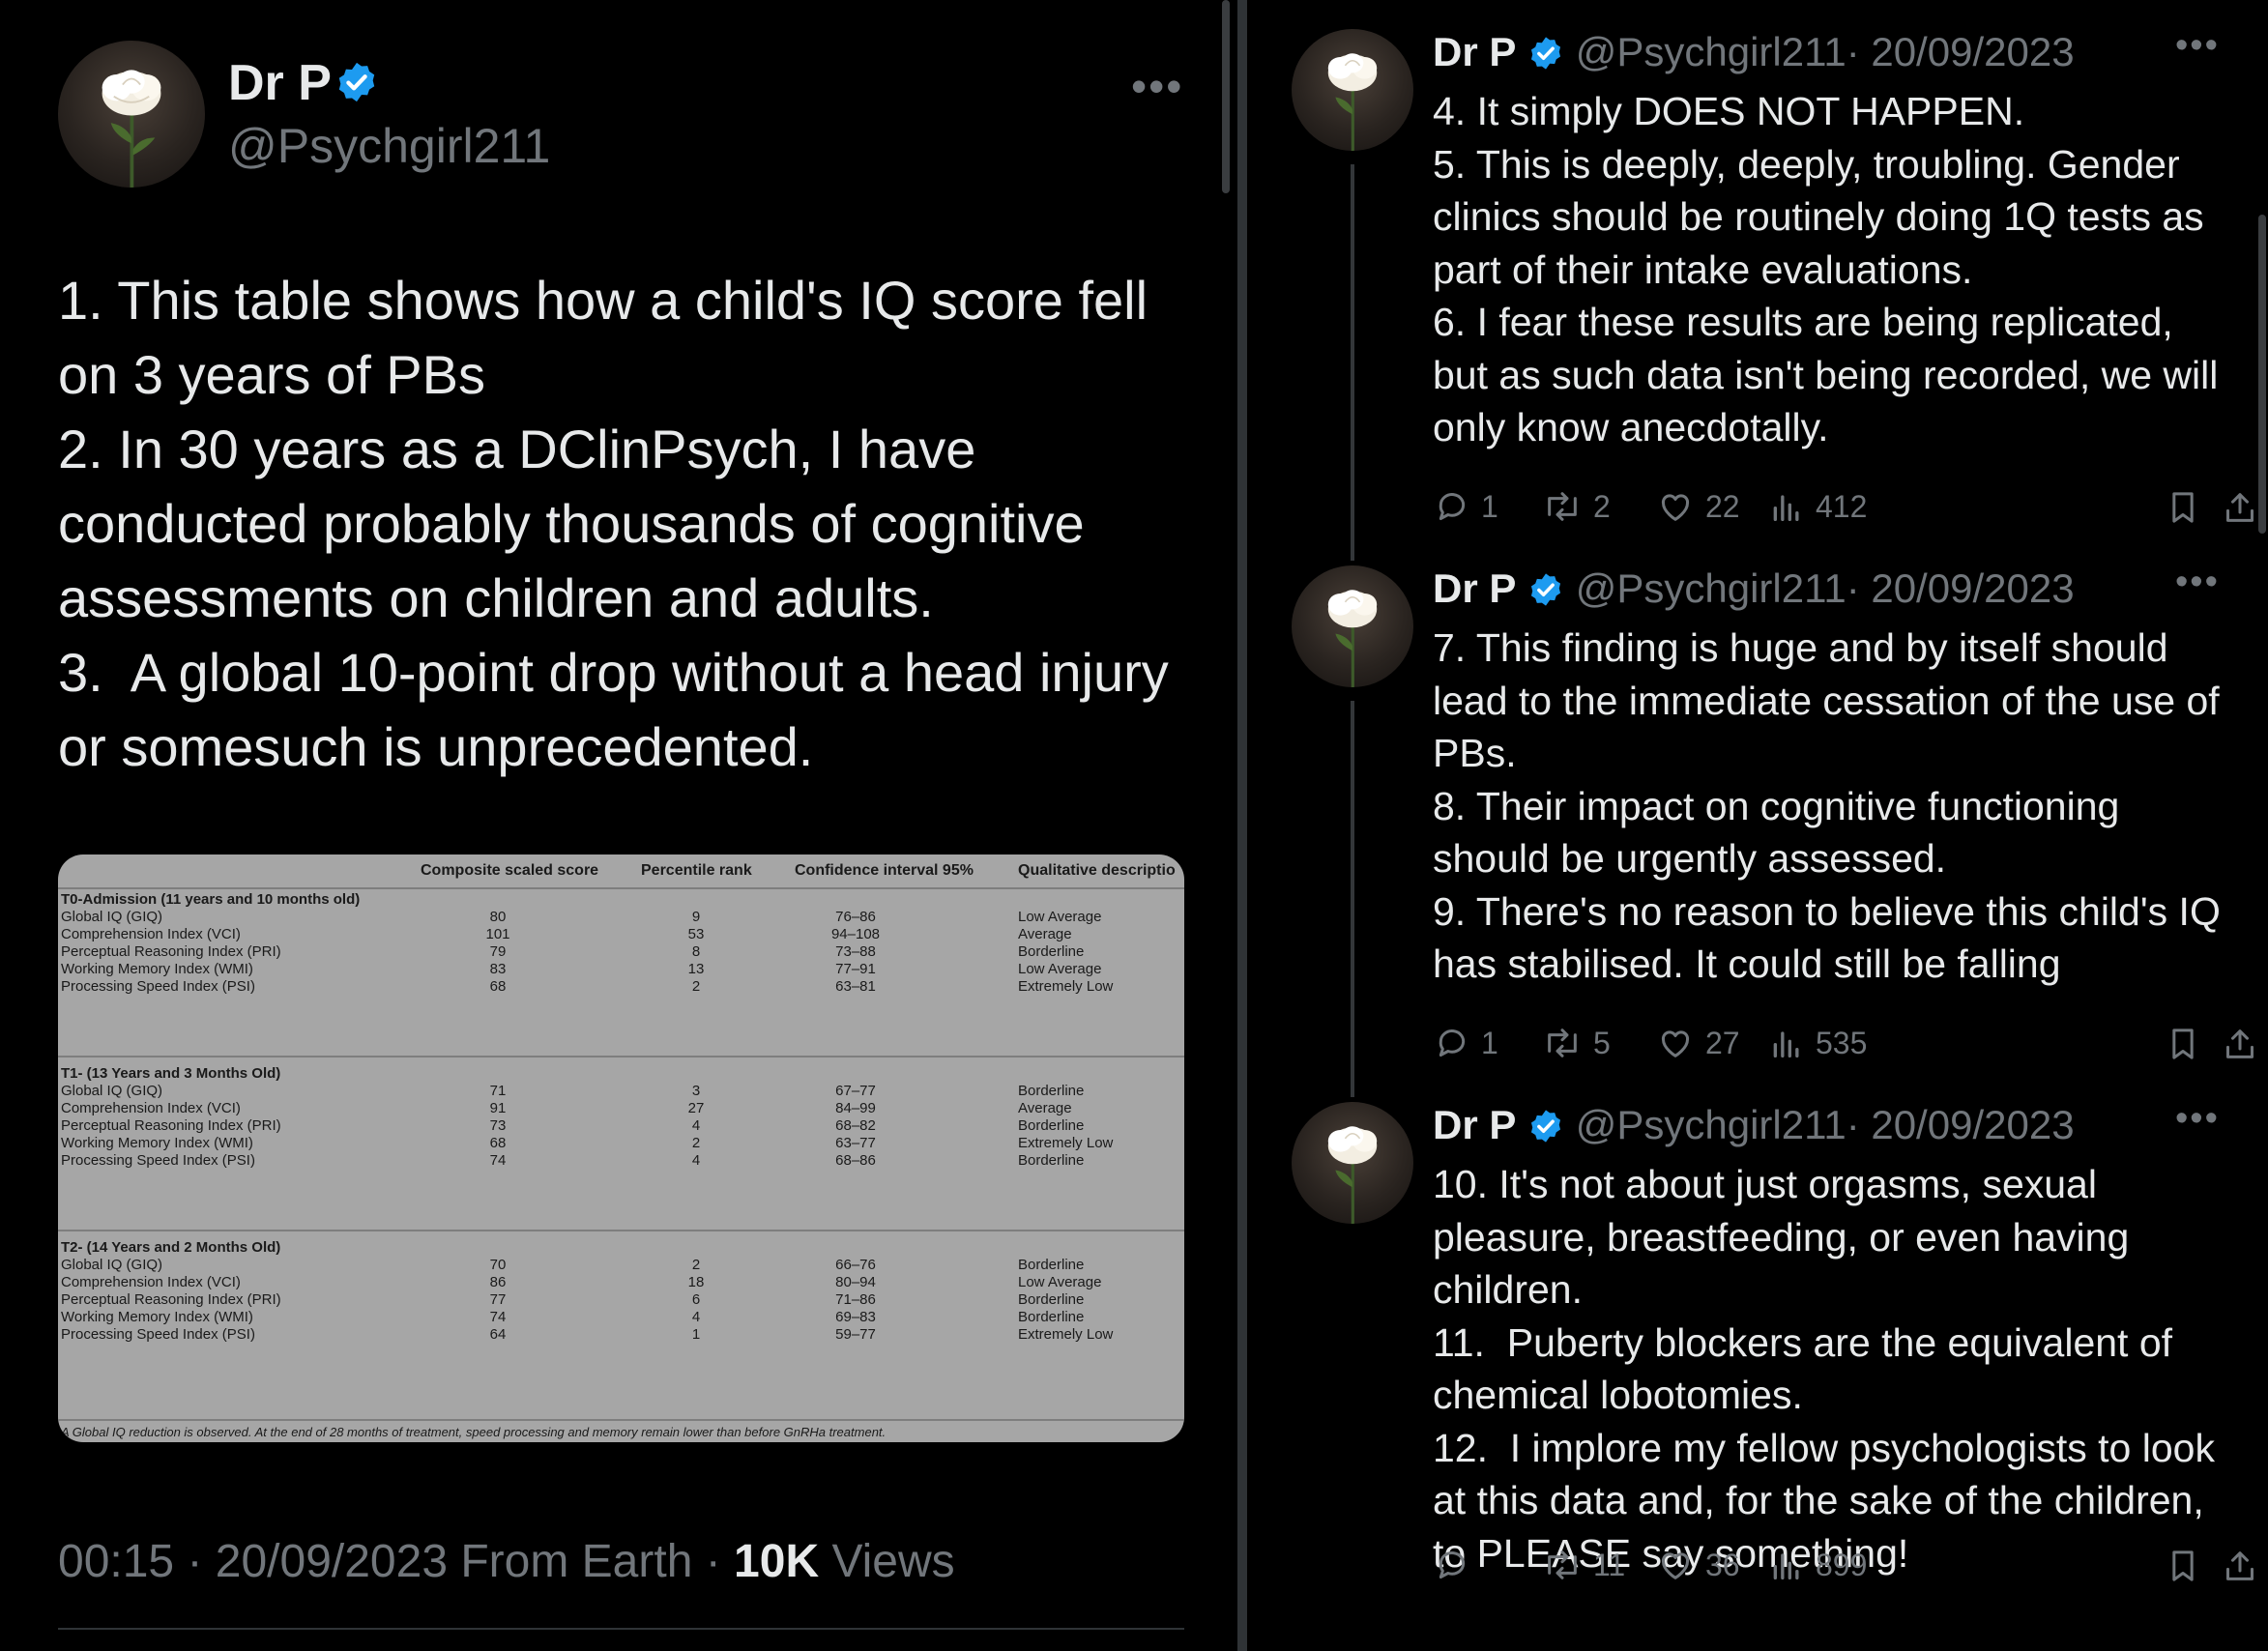  What do you see at coordinates (1817, 1043) in the screenshot?
I see `views-action: 535` at bounding box center [1817, 1043].